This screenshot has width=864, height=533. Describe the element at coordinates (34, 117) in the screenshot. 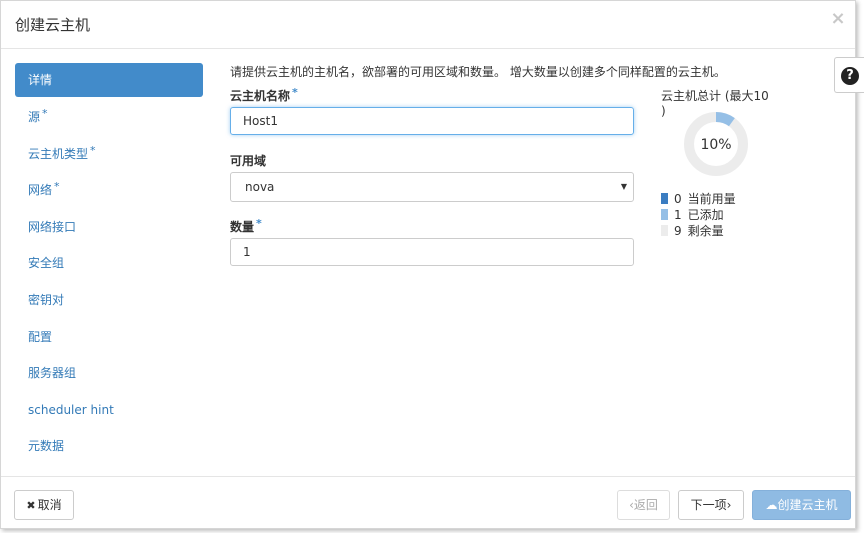

I see `sidebar-item-label: 源` at that location.